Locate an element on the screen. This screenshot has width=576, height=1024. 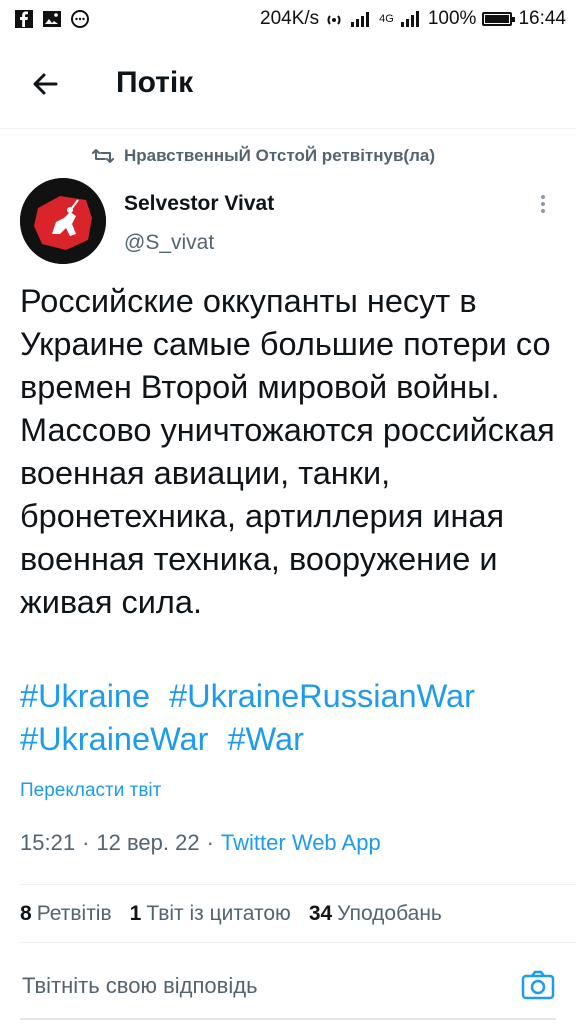
tweet-time: 15:21 is located at coordinates (48, 842).